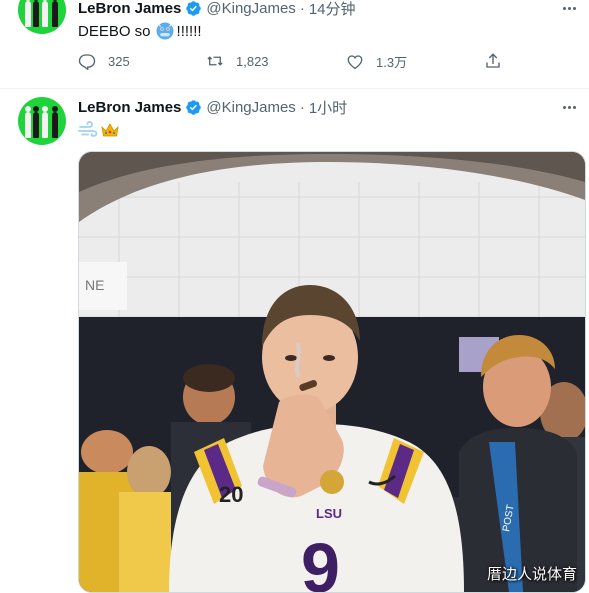 This screenshot has height=593, width=589. What do you see at coordinates (94, 285) in the screenshot?
I see `banner-text: NE` at bounding box center [94, 285].